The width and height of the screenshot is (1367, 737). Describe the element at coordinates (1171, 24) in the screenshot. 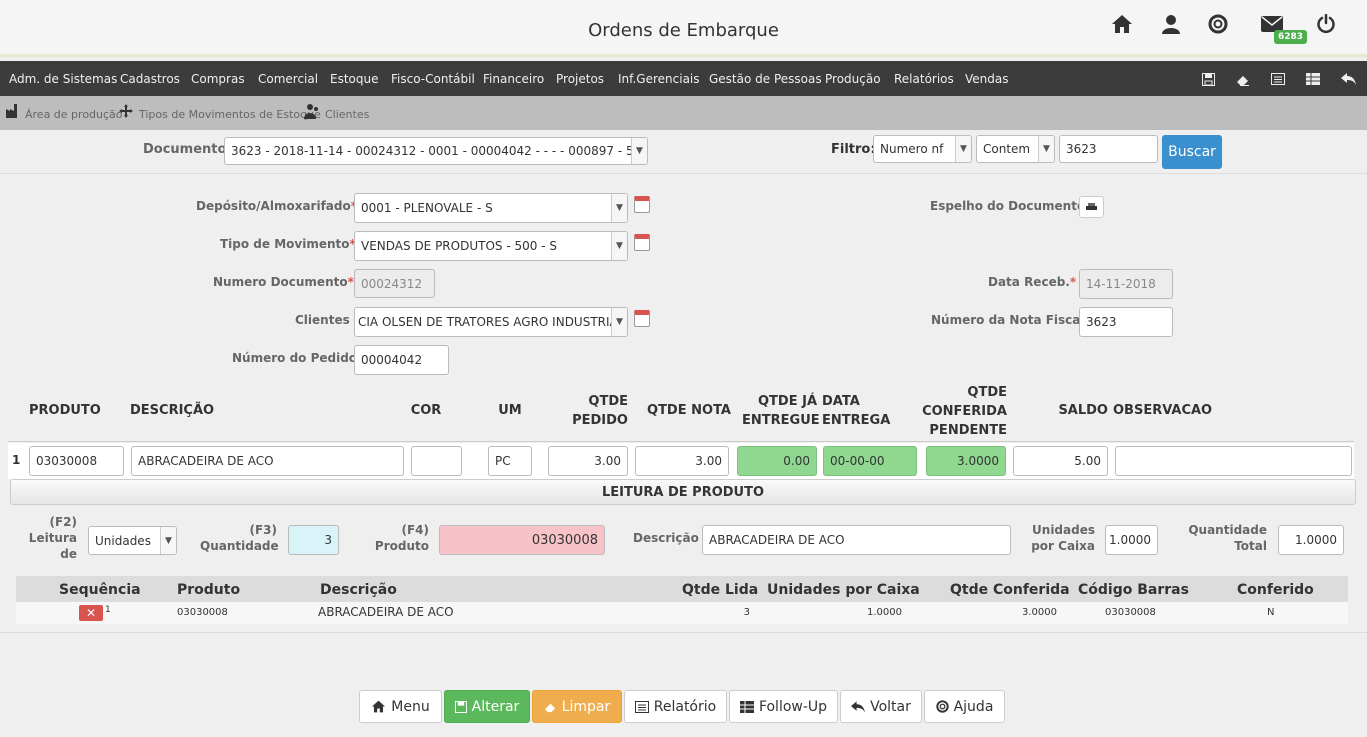

I see `user-icon` at that location.